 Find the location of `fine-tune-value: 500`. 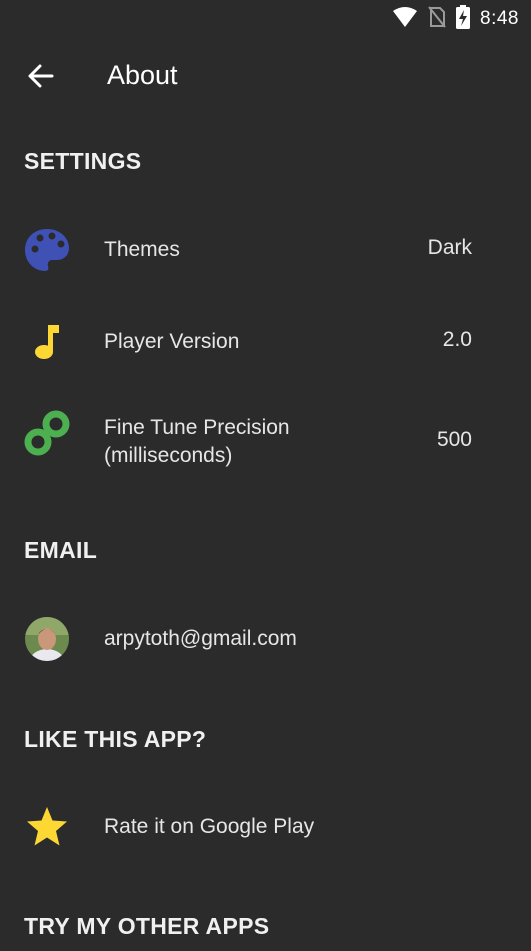

fine-tune-value: 500 is located at coordinates (454, 439).